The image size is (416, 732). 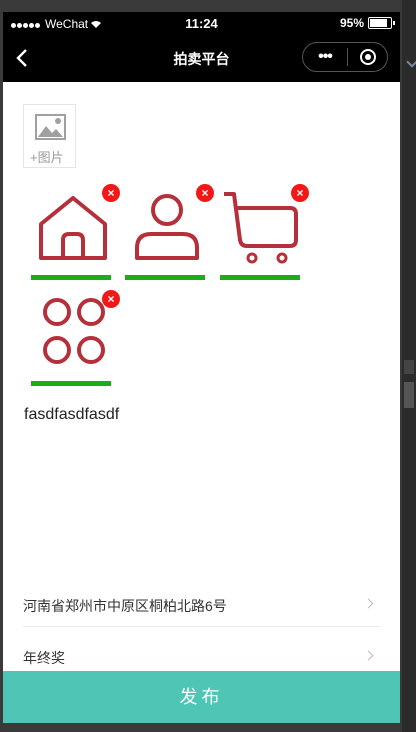 I want to click on home-icon, so click(x=73, y=228).